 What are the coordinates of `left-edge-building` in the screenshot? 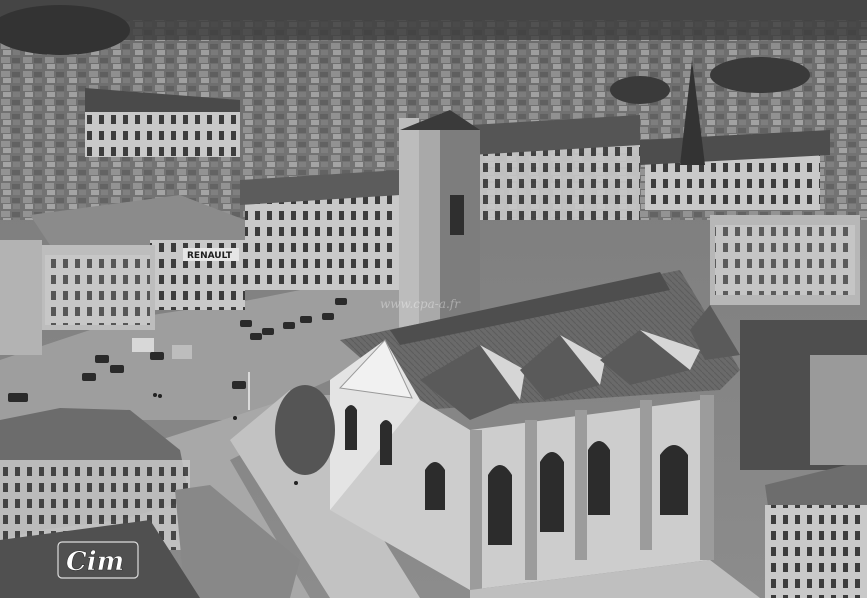 It's located at (21, 297).